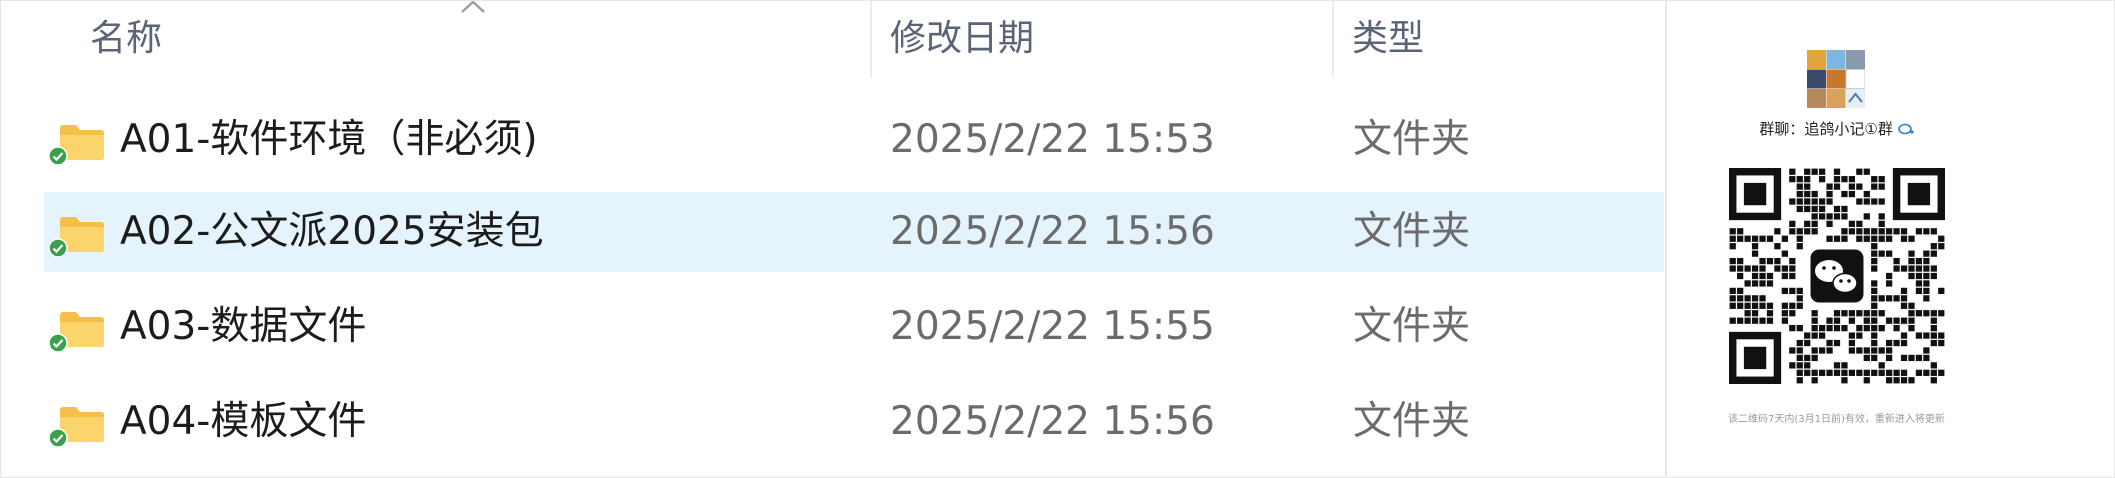 This screenshot has width=2115, height=478. Describe the element at coordinates (1388, 39) in the screenshot. I see `column-header-type: 类型` at that location.